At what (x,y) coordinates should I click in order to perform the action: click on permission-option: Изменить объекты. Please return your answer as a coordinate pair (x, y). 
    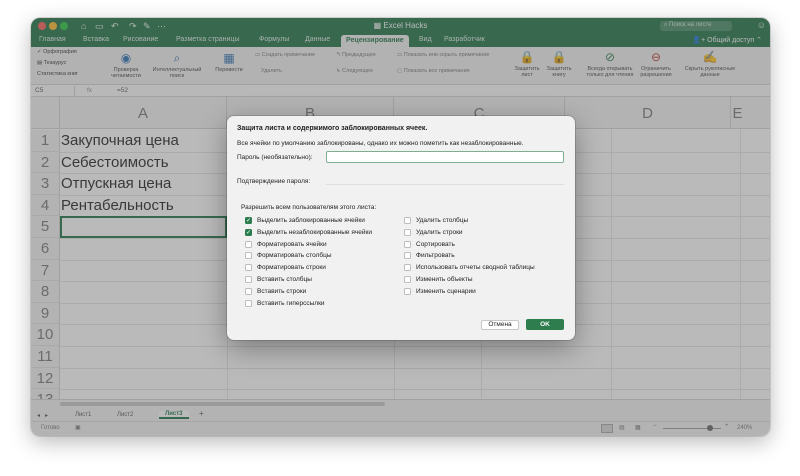
    Looking at the image, I should click on (438, 279).